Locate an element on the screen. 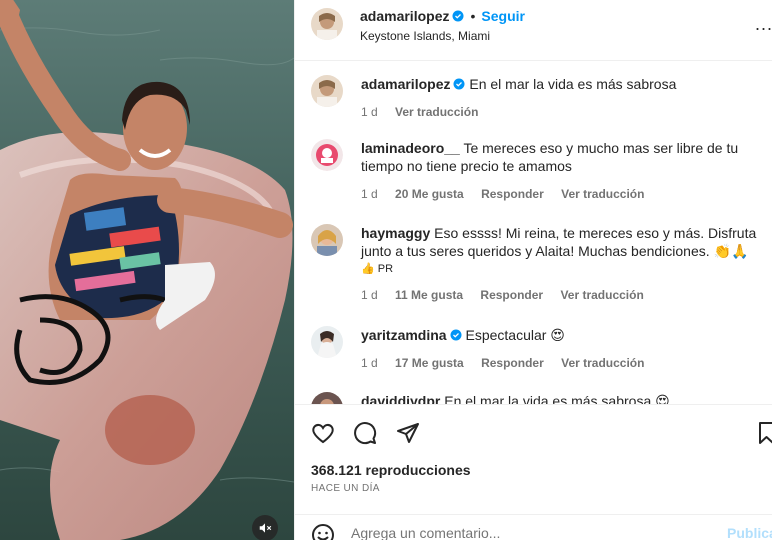 The image size is (772, 540). muted-speaker-icon is located at coordinates (265, 528).